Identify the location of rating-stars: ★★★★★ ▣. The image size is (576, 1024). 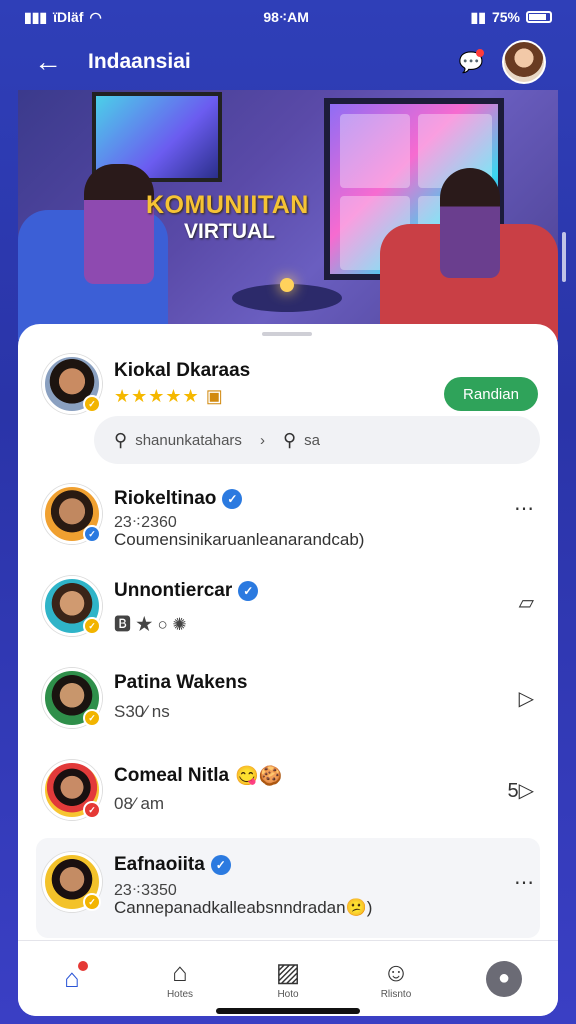
(169, 396).